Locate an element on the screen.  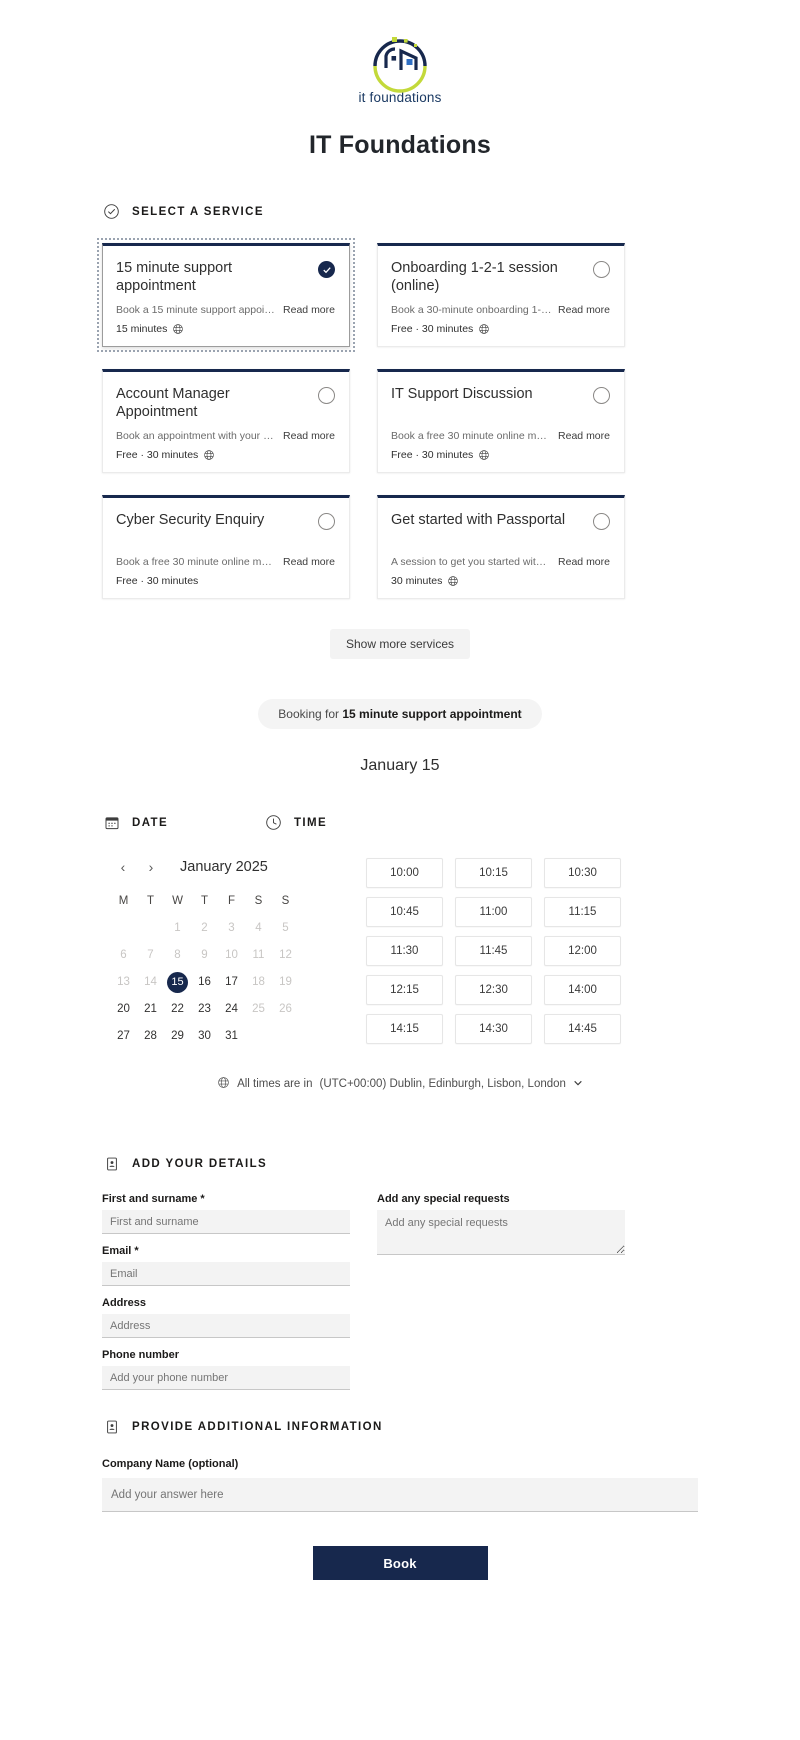
radio-checked-icon is located at coordinates (326, 269).